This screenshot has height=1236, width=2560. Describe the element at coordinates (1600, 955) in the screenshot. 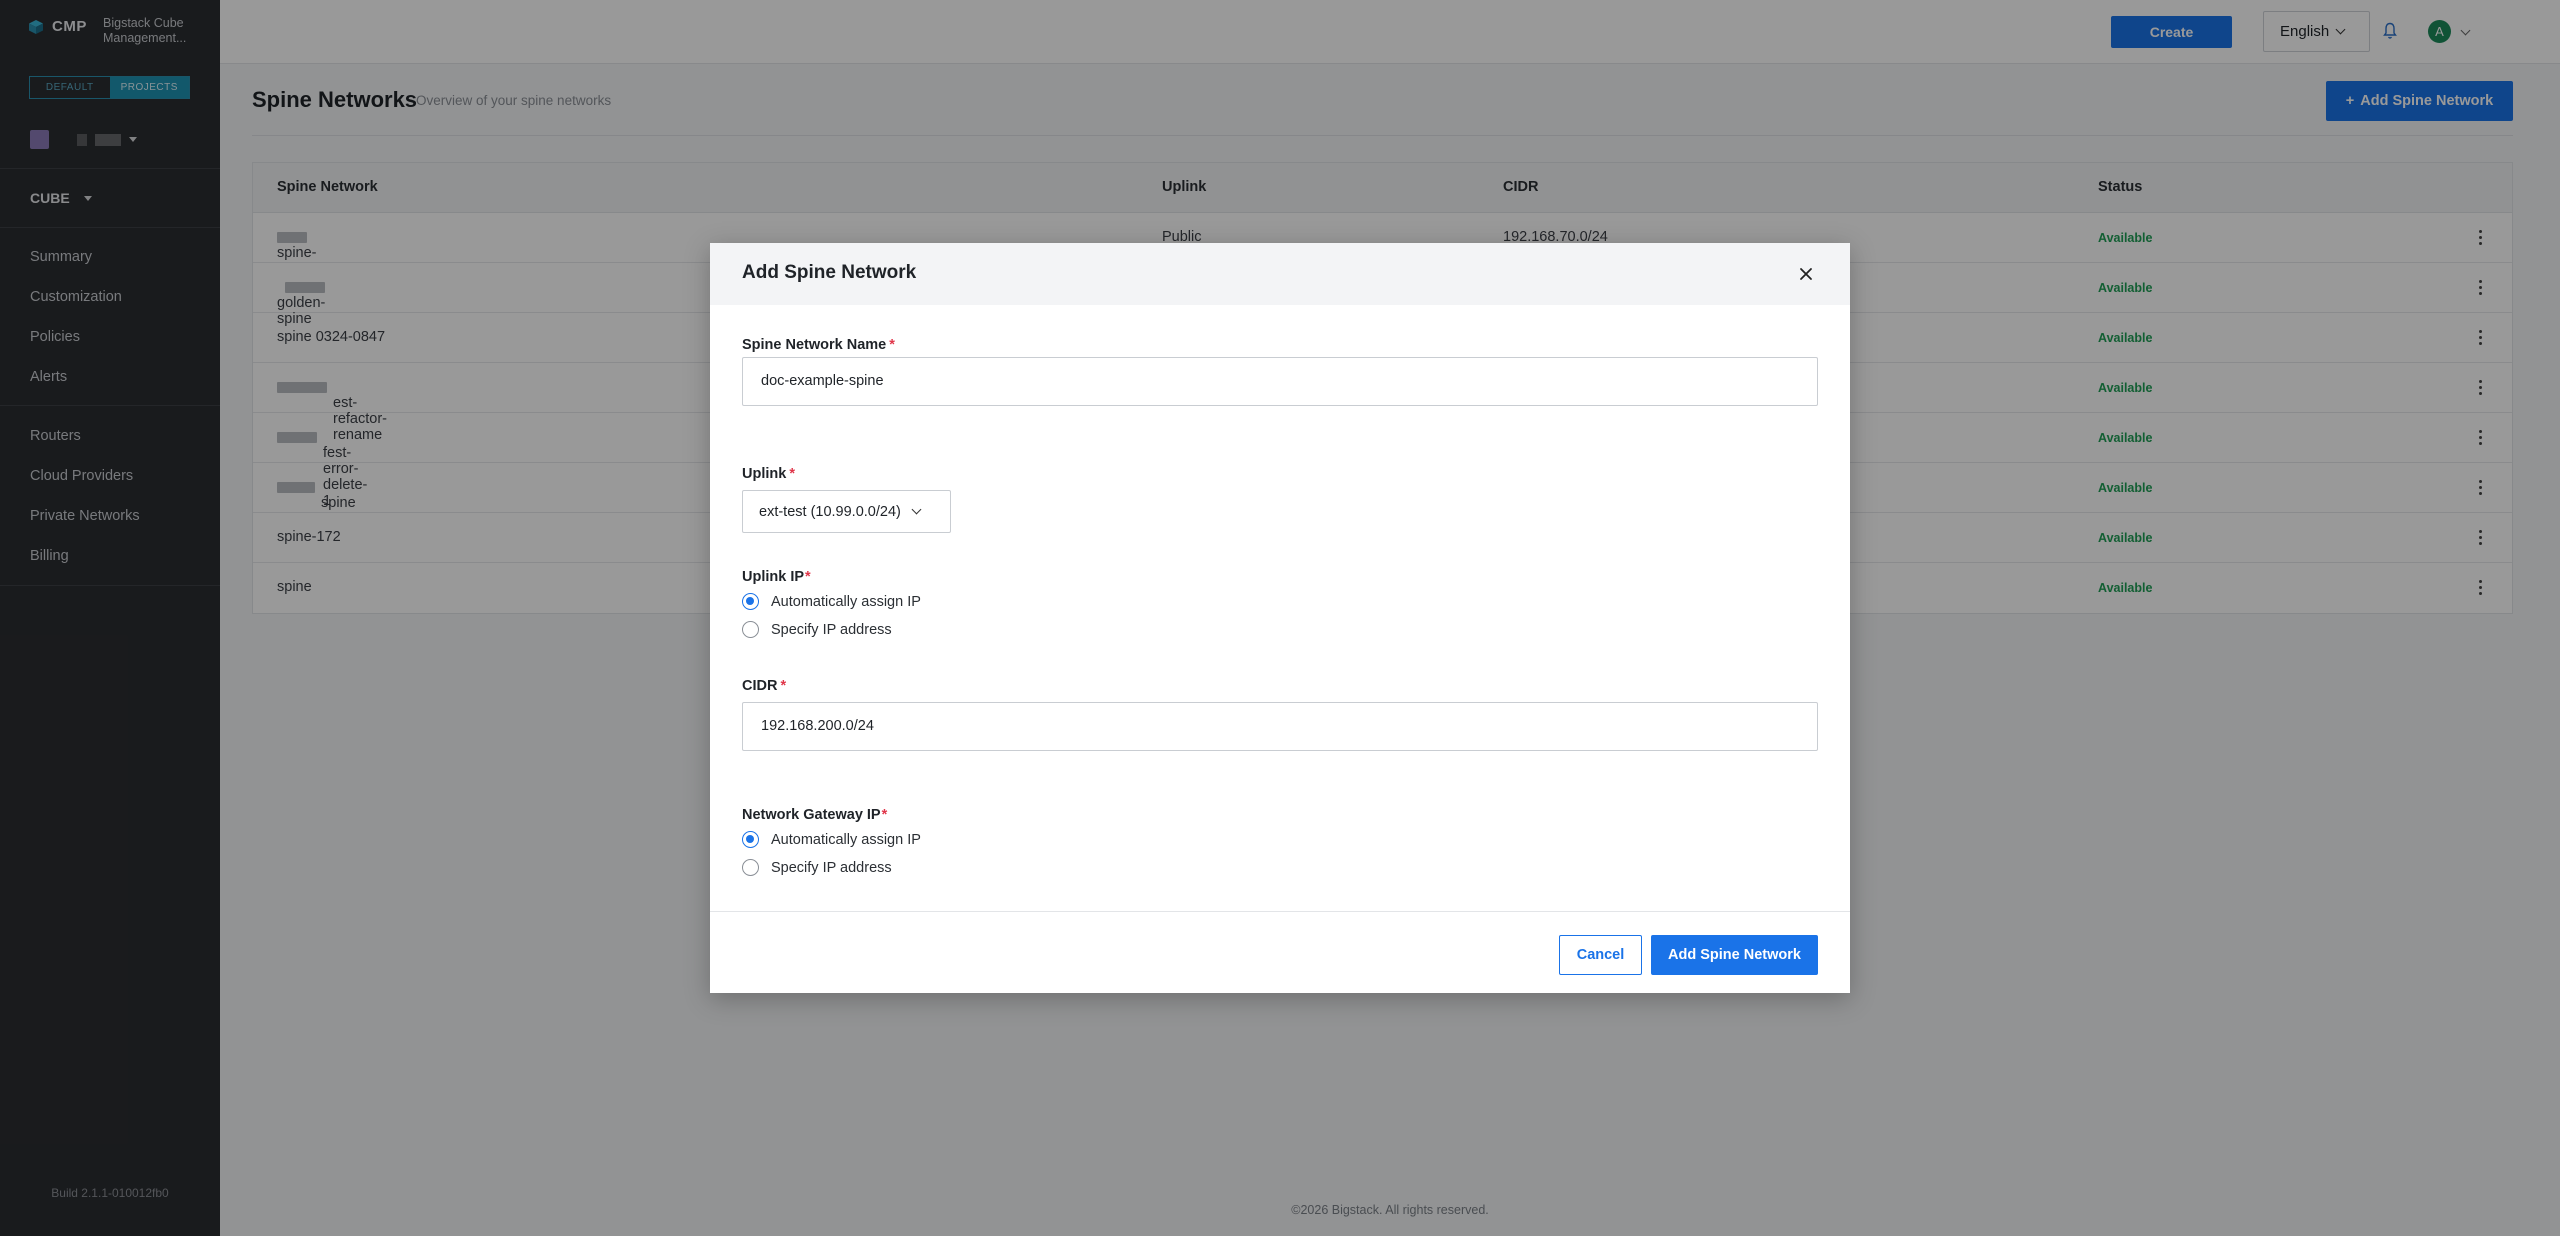

I see `cancel-button: Cancel` at that location.